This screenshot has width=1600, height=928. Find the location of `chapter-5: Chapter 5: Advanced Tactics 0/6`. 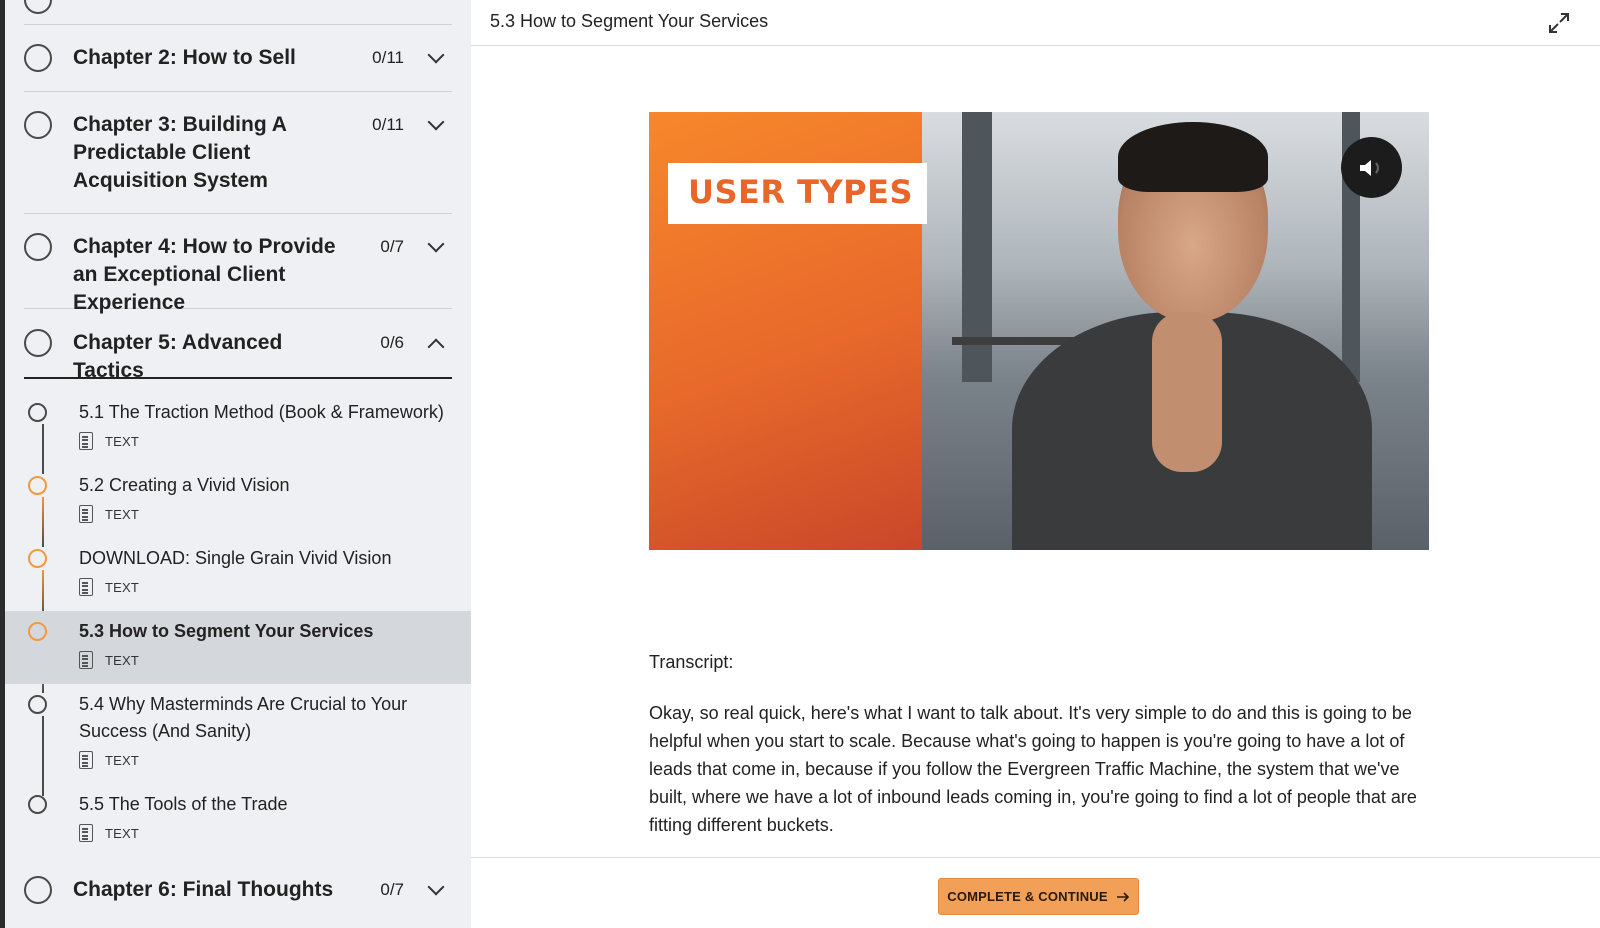

chapter-5: Chapter 5: Advanced Tactics 0/6 is located at coordinates (238, 345).